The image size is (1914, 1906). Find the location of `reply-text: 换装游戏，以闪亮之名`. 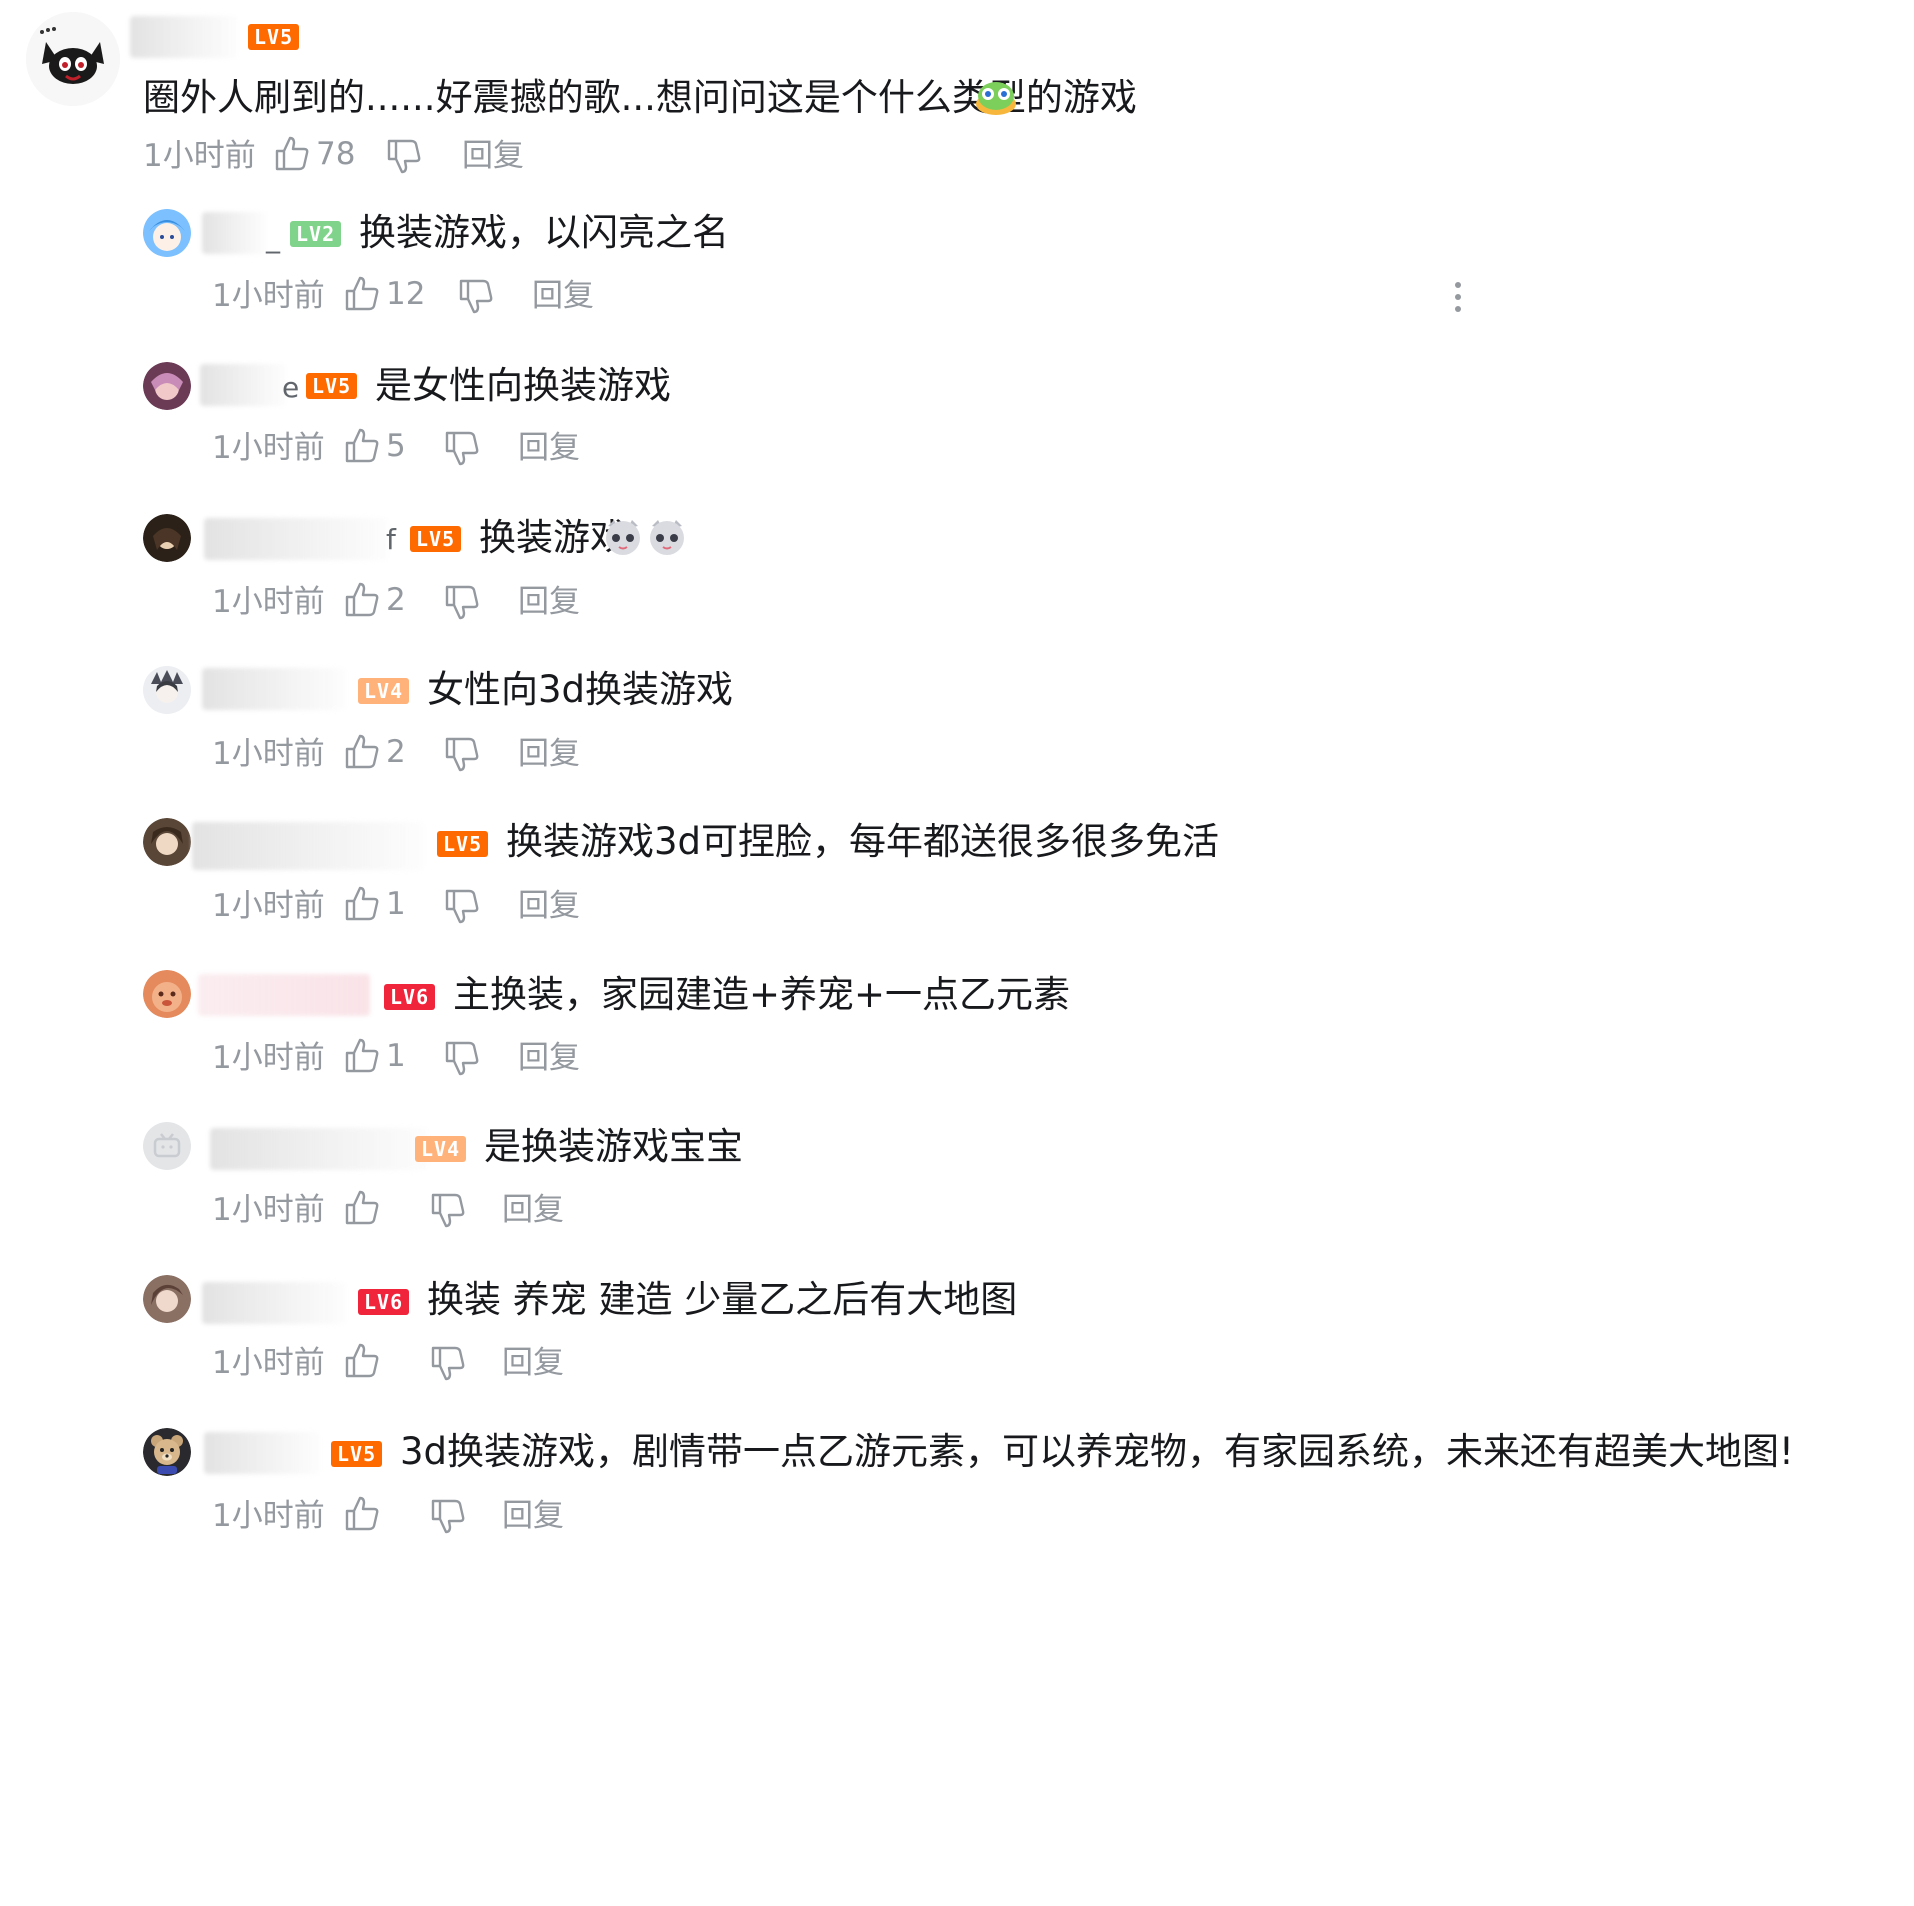

reply-text: 换装游戏，以闪亮之名 is located at coordinates (544, 232).